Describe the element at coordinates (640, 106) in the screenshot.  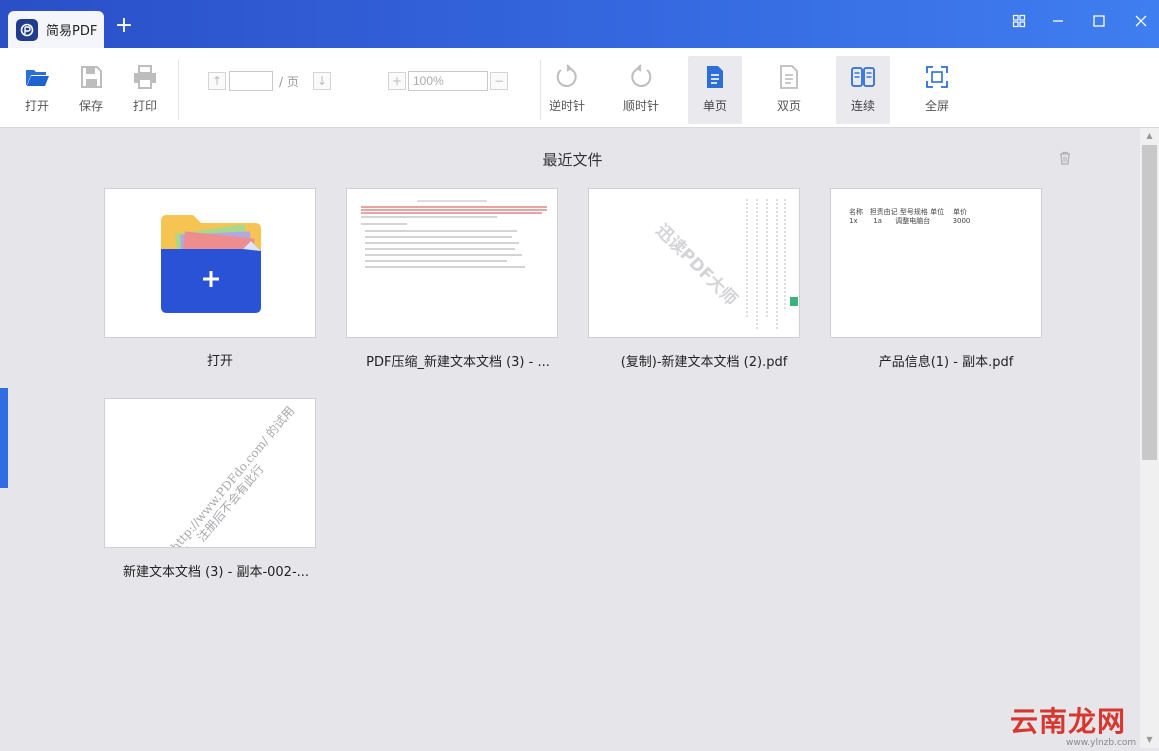
I see `rotate-cw-label: 顺时针` at that location.